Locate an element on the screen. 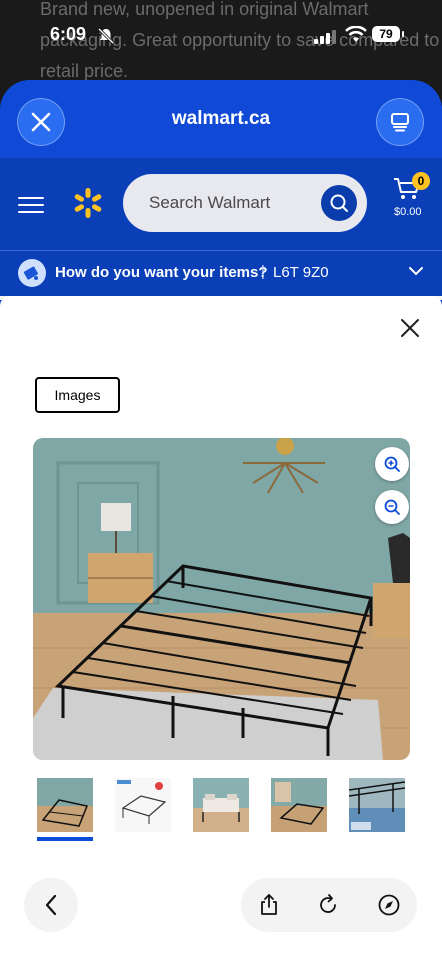 The height and width of the screenshot is (960, 442). search-icon is located at coordinates (339, 203).